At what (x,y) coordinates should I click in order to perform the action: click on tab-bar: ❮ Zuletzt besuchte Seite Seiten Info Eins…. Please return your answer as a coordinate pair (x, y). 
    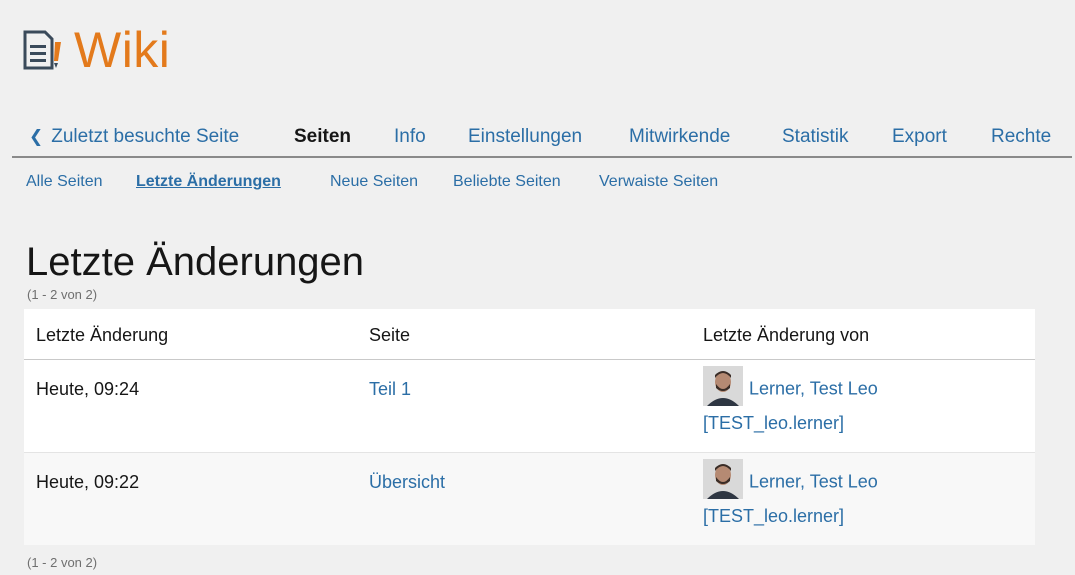
    Looking at the image, I should click on (542, 138).